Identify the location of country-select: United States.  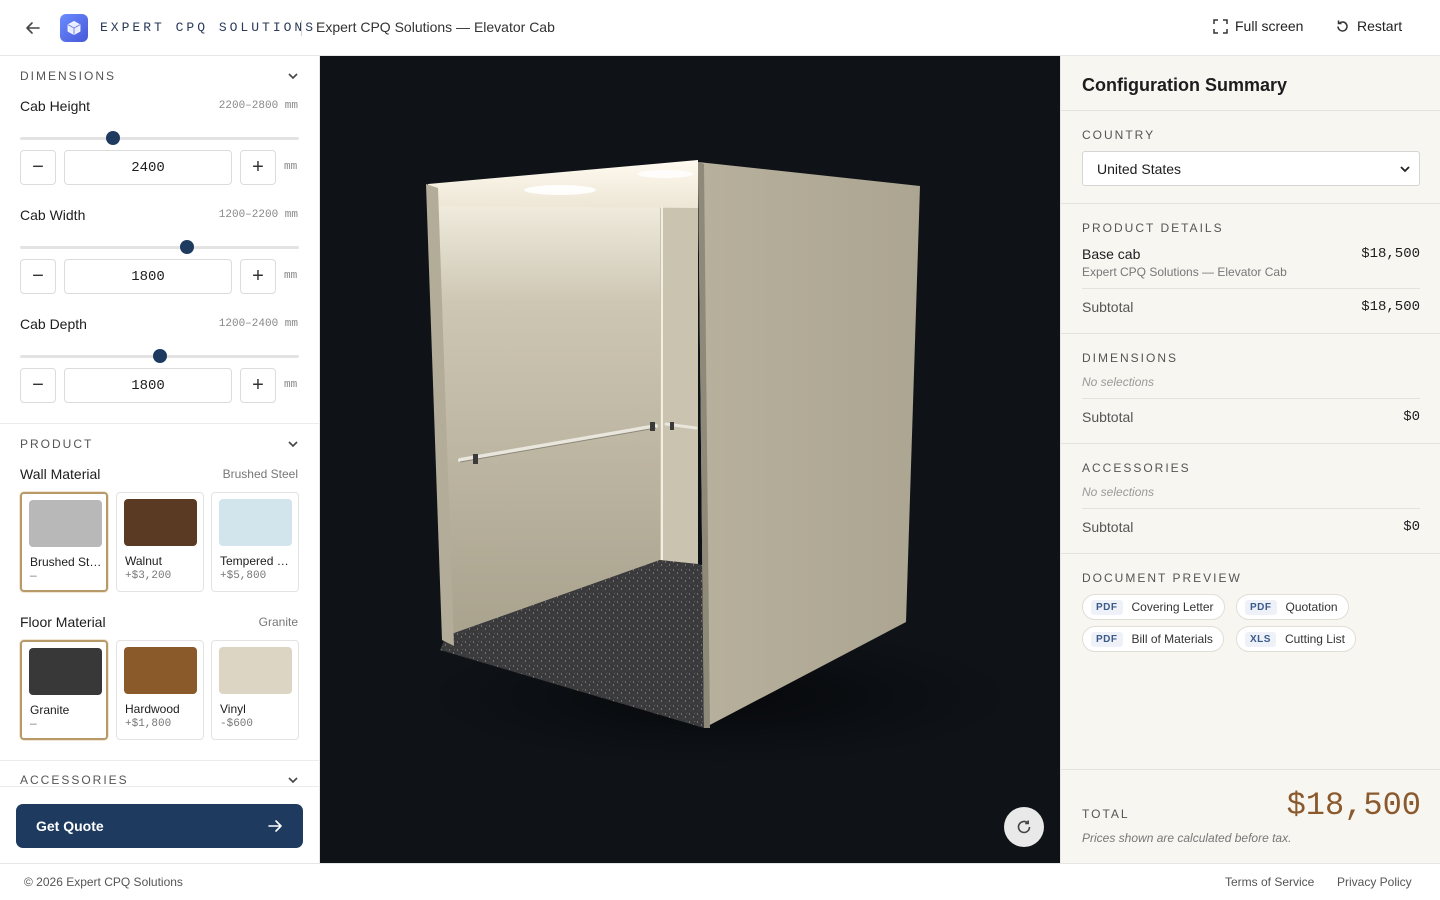
(1251, 168).